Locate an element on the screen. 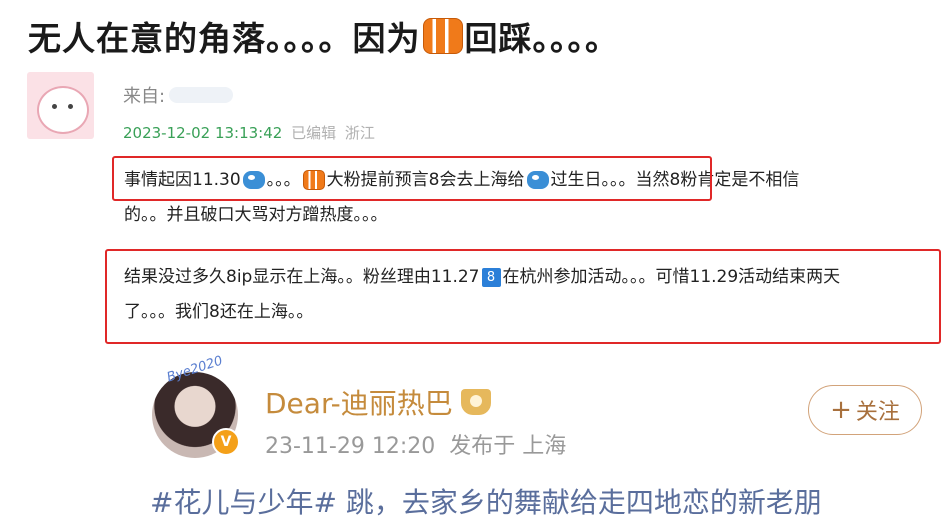  commenter-avatar is located at coordinates (60, 105).